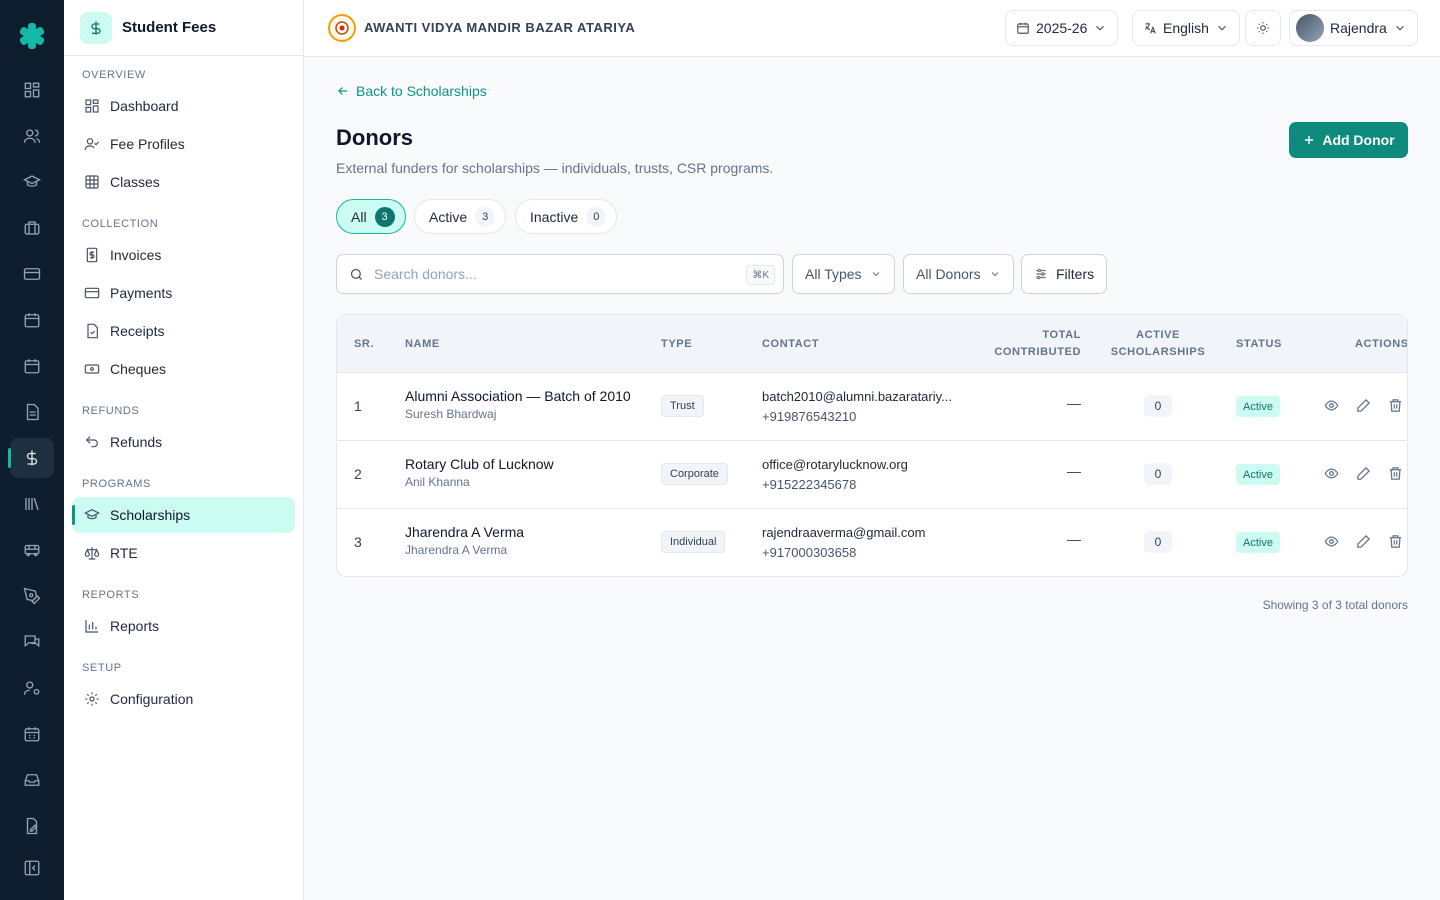 The width and height of the screenshot is (1440, 900). Describe the element at coordinates (437, 482) in the screenshot. I see `donor-contact-person: Anil Khanna` at that location.